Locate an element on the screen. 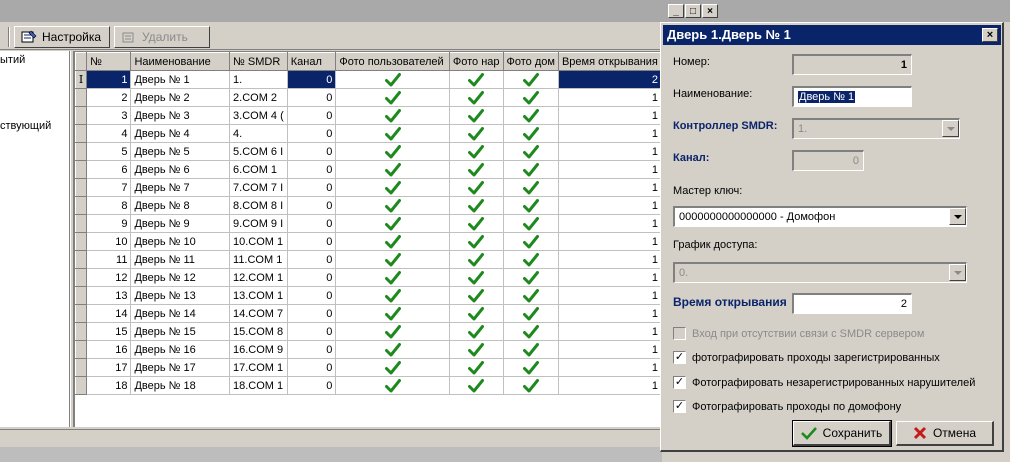 The image size is (1010, 462). delete-button: Удалить is located at coordinates (162, 37).